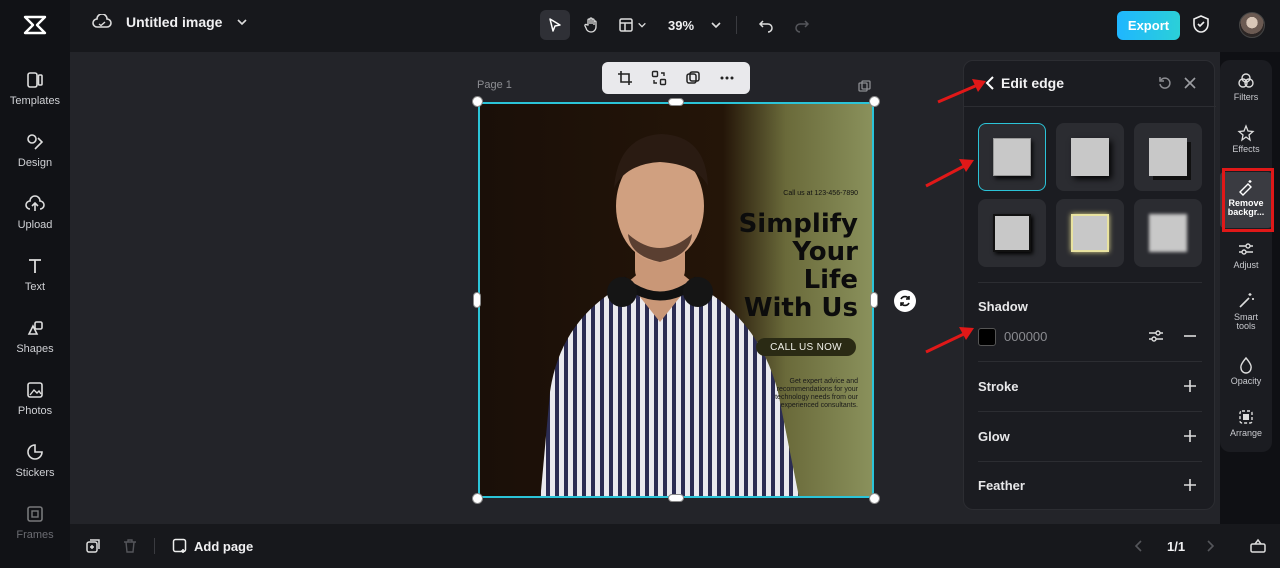 The height and width of the screenshot is (568, 1280). I want to click on shadow-color-input, so click(1054, 336).